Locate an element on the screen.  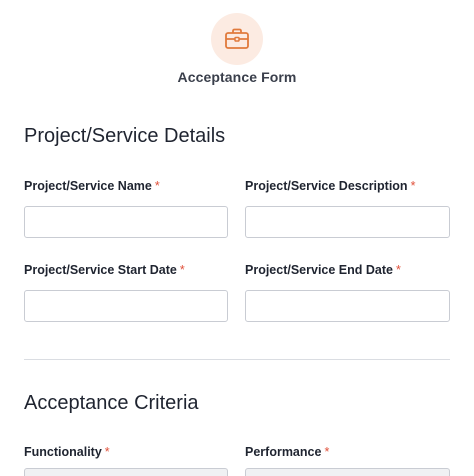
field-label-description: Project/Service Description * is located at coordinates (330, 186).